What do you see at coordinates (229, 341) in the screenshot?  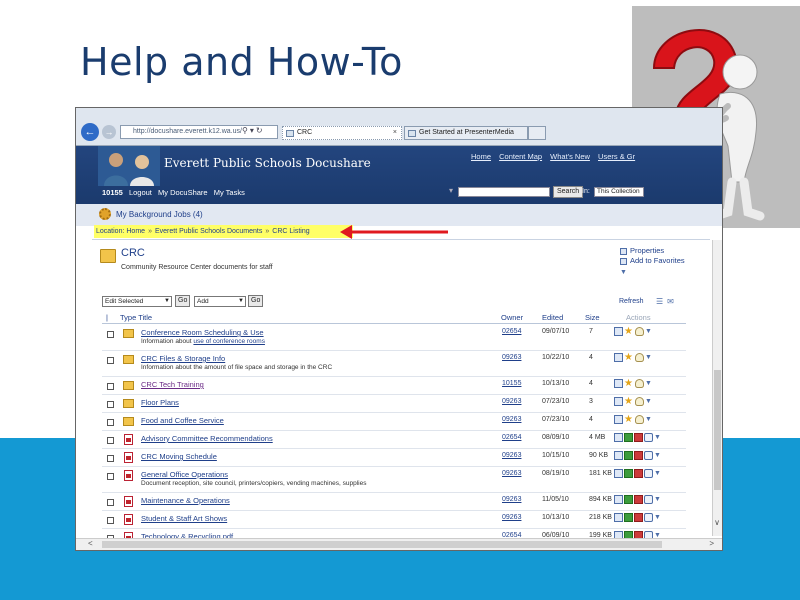 I see `row-description-link: use of conference rooms` at bounding box center [229, 341].